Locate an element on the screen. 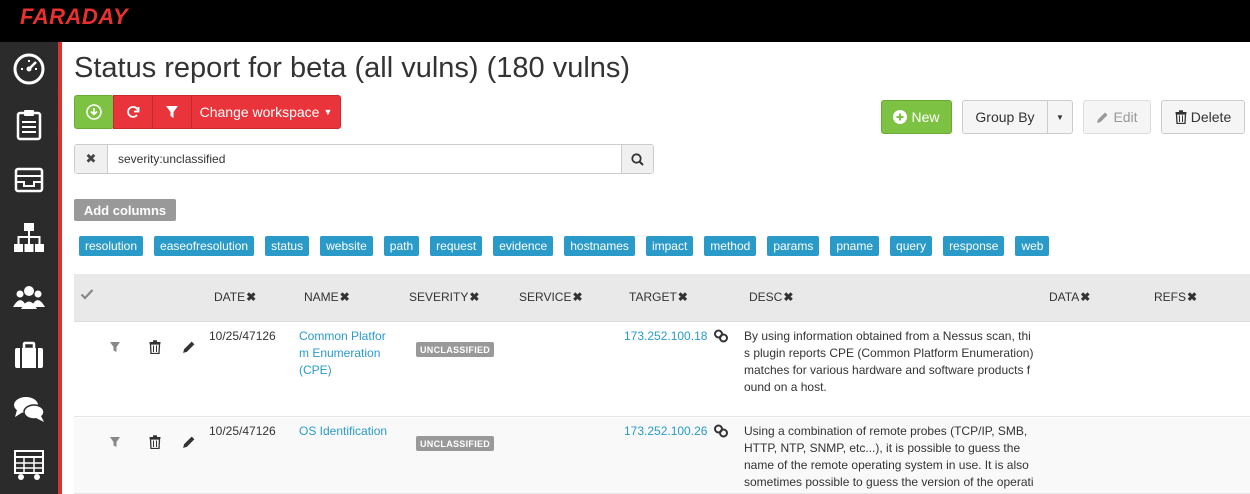  column-header-severity: SEVERITY✖ is located at coordinates (444, 297).